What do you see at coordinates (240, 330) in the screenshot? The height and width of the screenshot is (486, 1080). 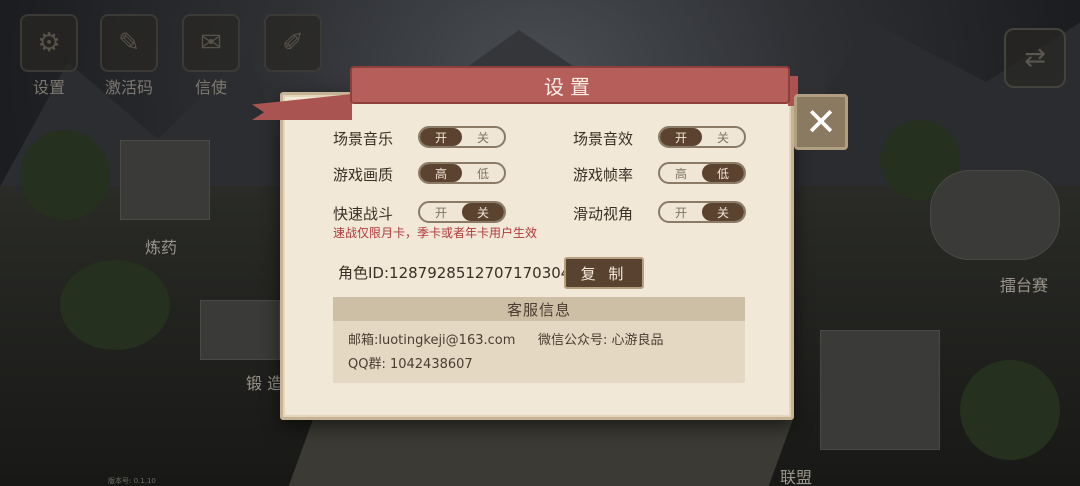 I see `forge-building` at bounding box center [240, 330].